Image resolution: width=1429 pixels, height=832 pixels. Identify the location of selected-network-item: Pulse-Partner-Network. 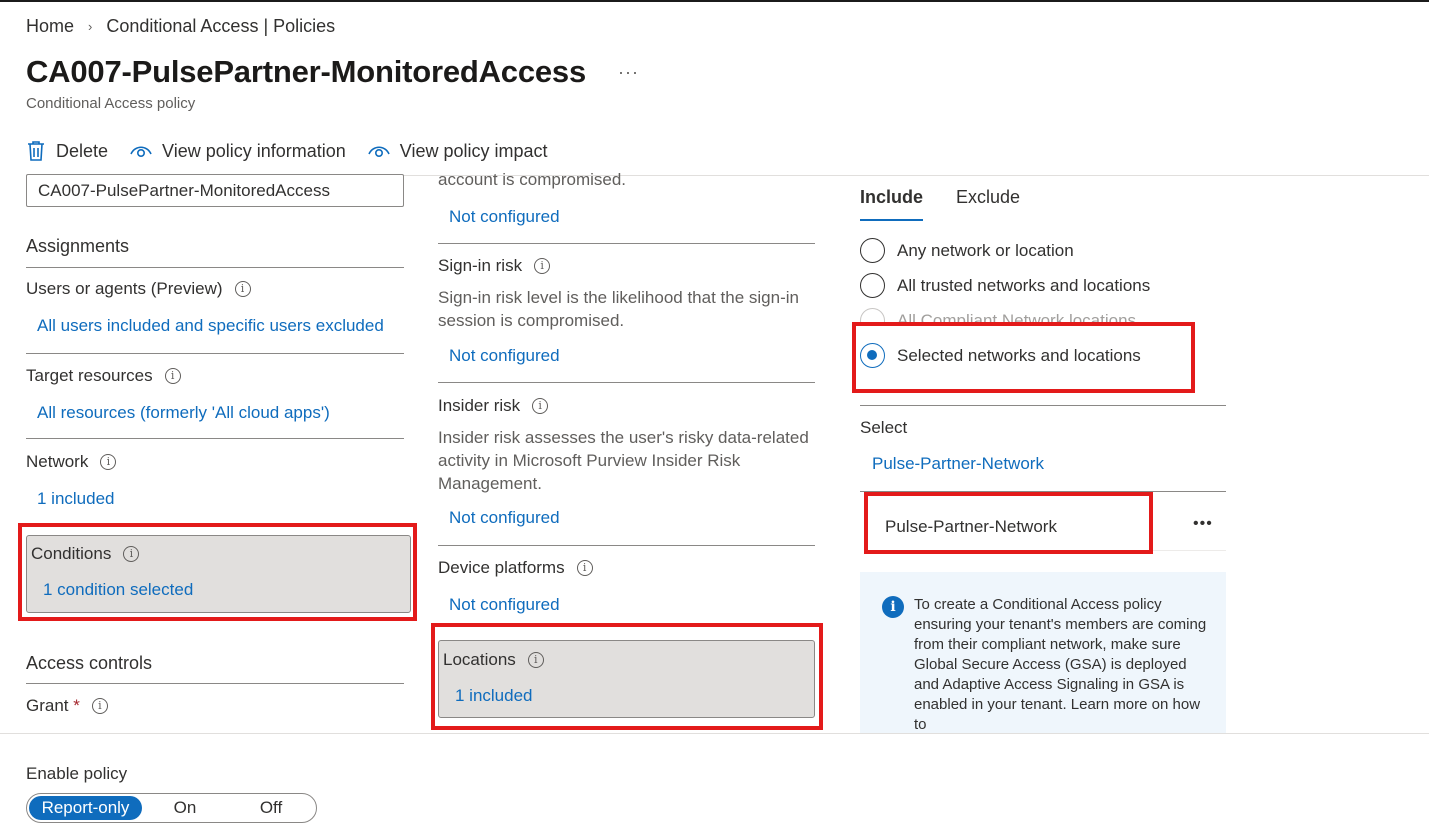
(971, 526).